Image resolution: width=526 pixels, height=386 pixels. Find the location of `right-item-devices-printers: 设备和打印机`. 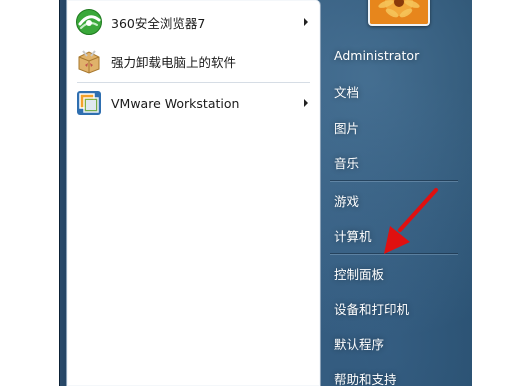

right-item-devices-printers: 设备和打印机 is located at coordinates (371, 308).